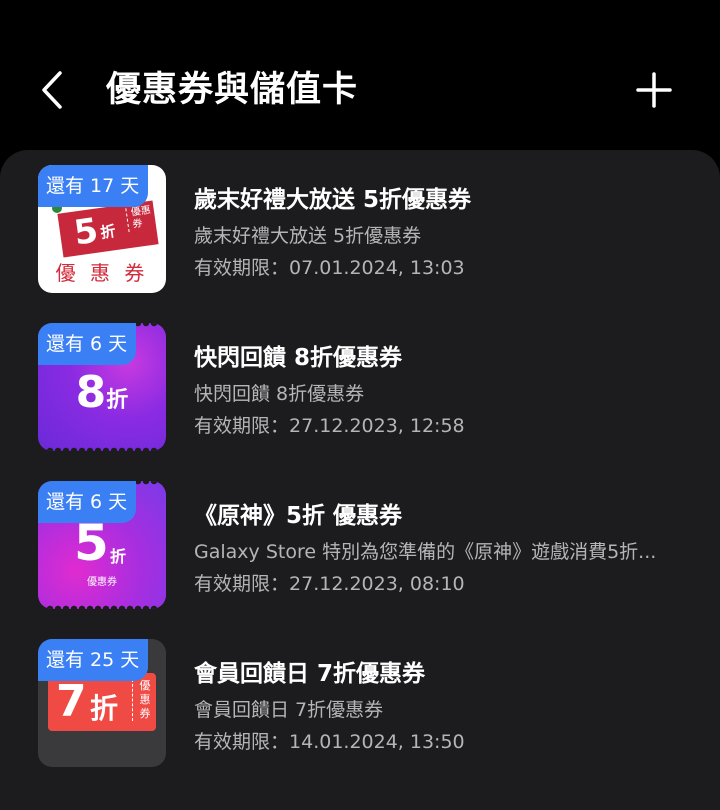  I want to click on coupon-thumbnail: 還有 17 天 5 折 優惠券 優 惠 券, so click(102, 229).